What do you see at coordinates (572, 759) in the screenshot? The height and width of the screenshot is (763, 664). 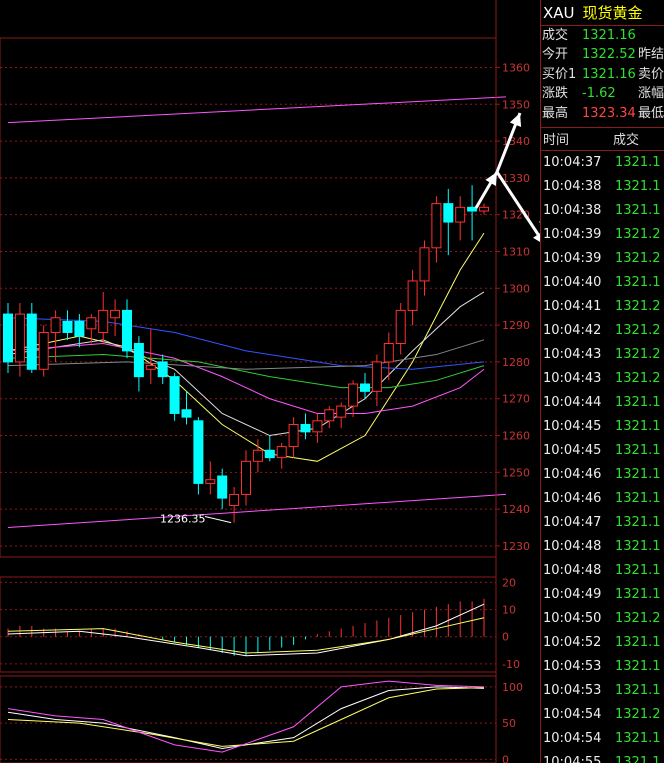 I see `tick-time: 10:04:55` at bounding box center [572, 759].